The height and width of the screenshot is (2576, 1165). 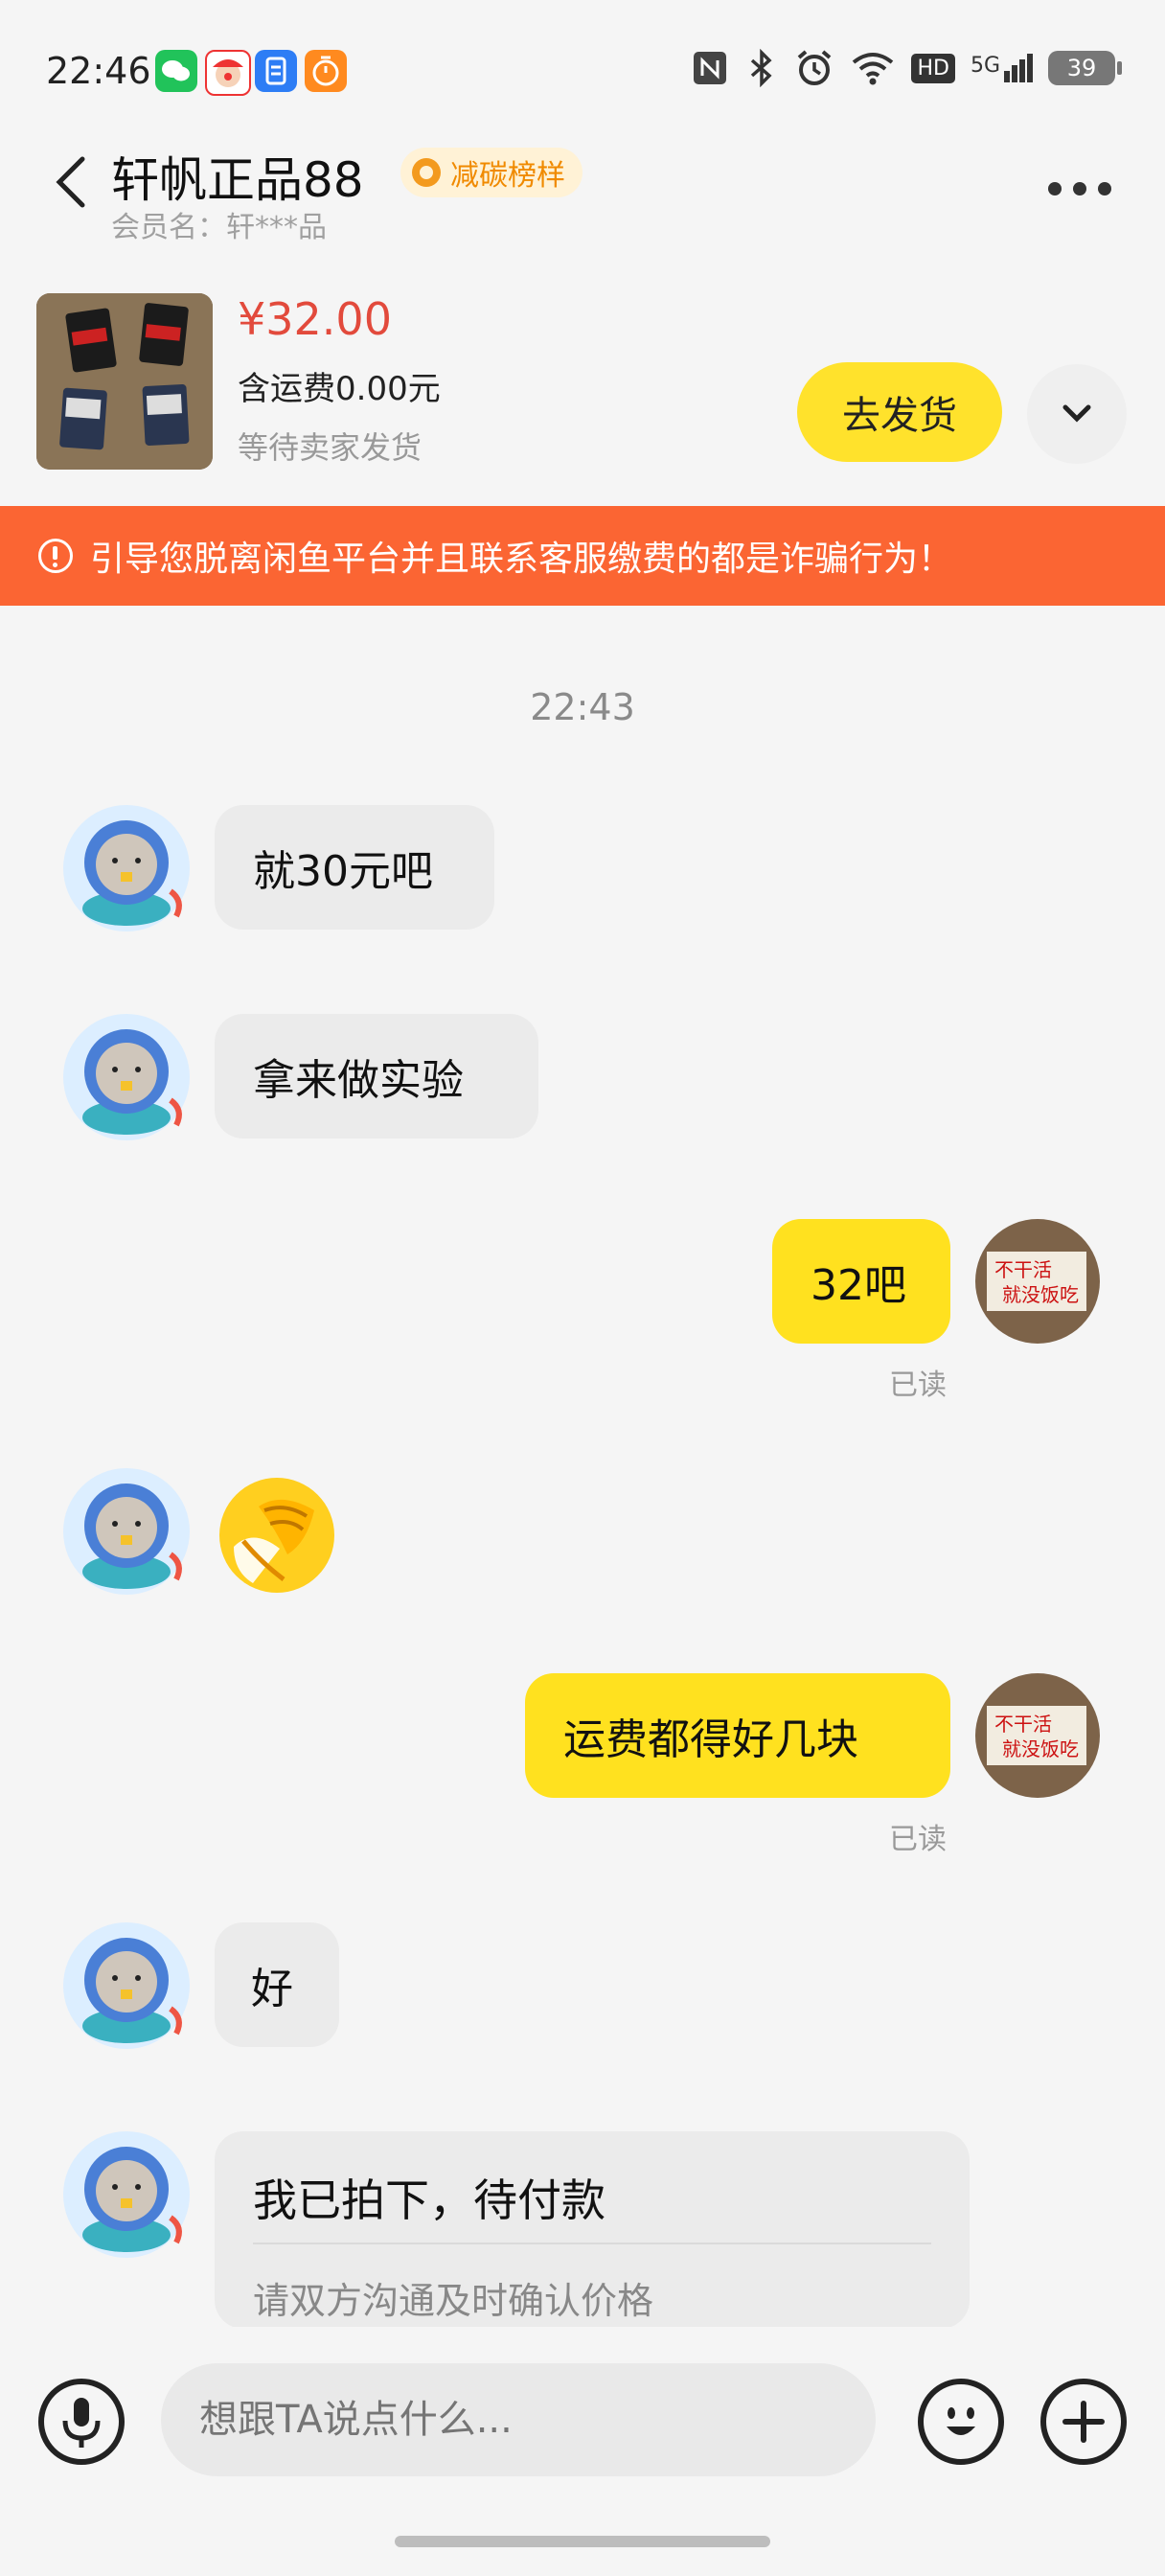 I want to click on shop-name: 轩帆正品88, so click(x=238, y=176).